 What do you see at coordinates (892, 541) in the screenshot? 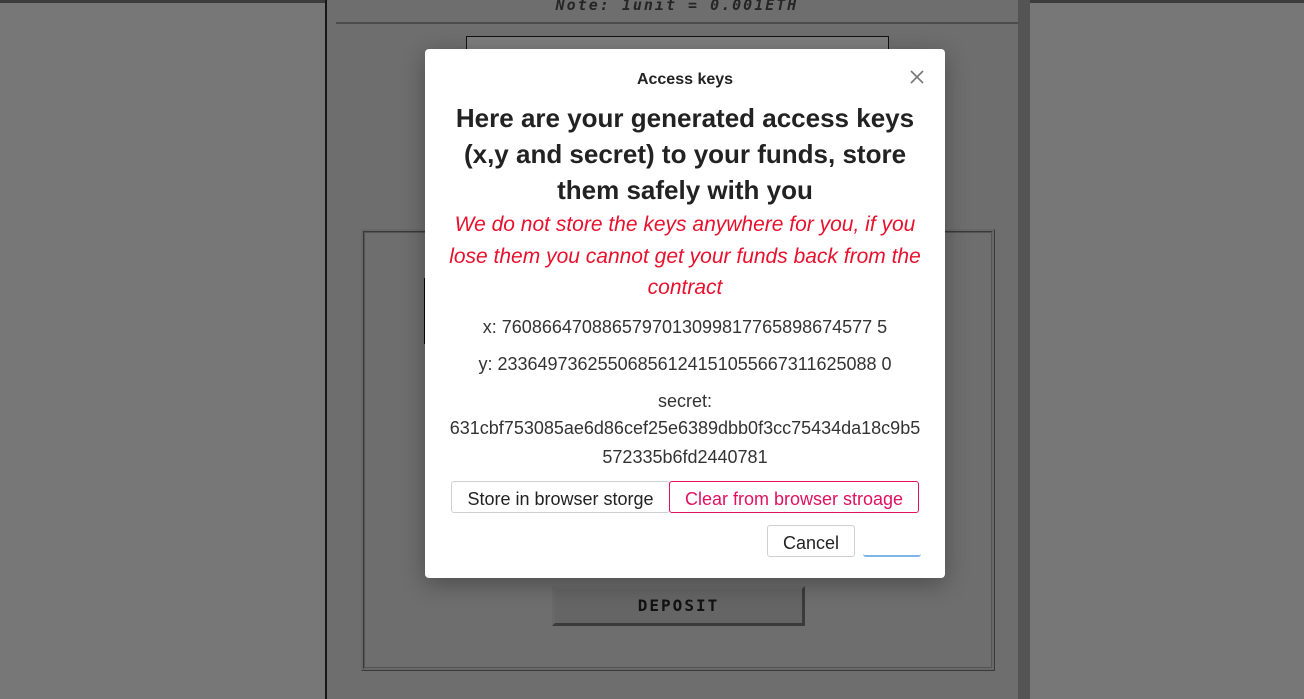
I see `ok-button` at bounding box center [892, 541].